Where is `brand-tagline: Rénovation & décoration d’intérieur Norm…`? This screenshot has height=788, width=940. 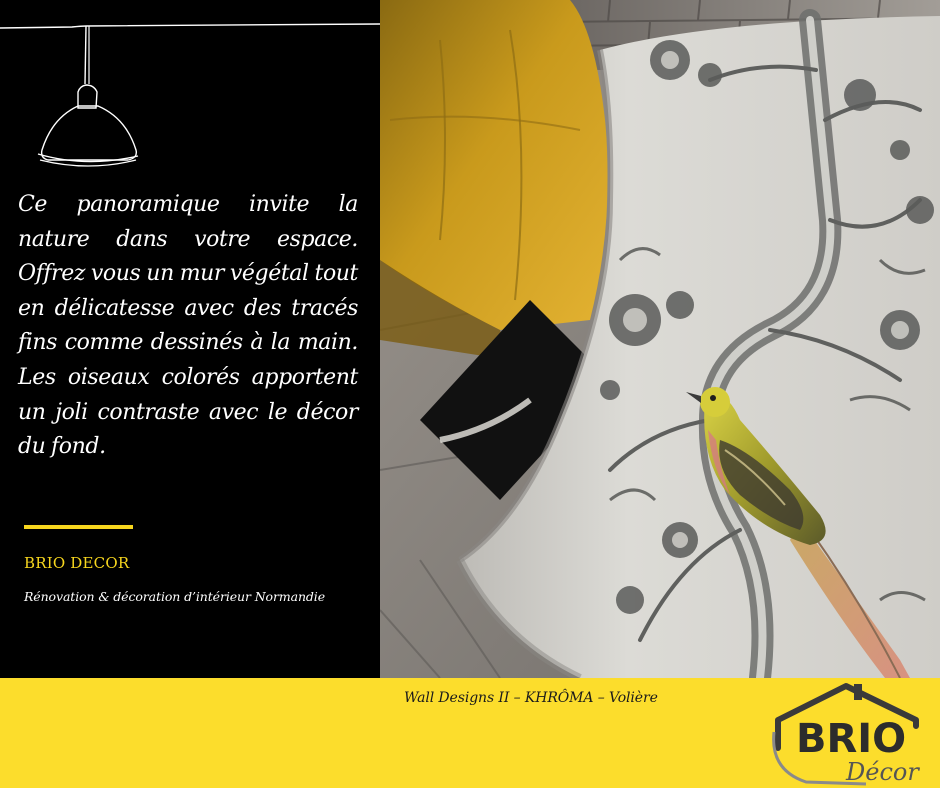 brand-tagline: Rénovation & décoration d’intérieur Norm… is located at coordinates (174, 596).